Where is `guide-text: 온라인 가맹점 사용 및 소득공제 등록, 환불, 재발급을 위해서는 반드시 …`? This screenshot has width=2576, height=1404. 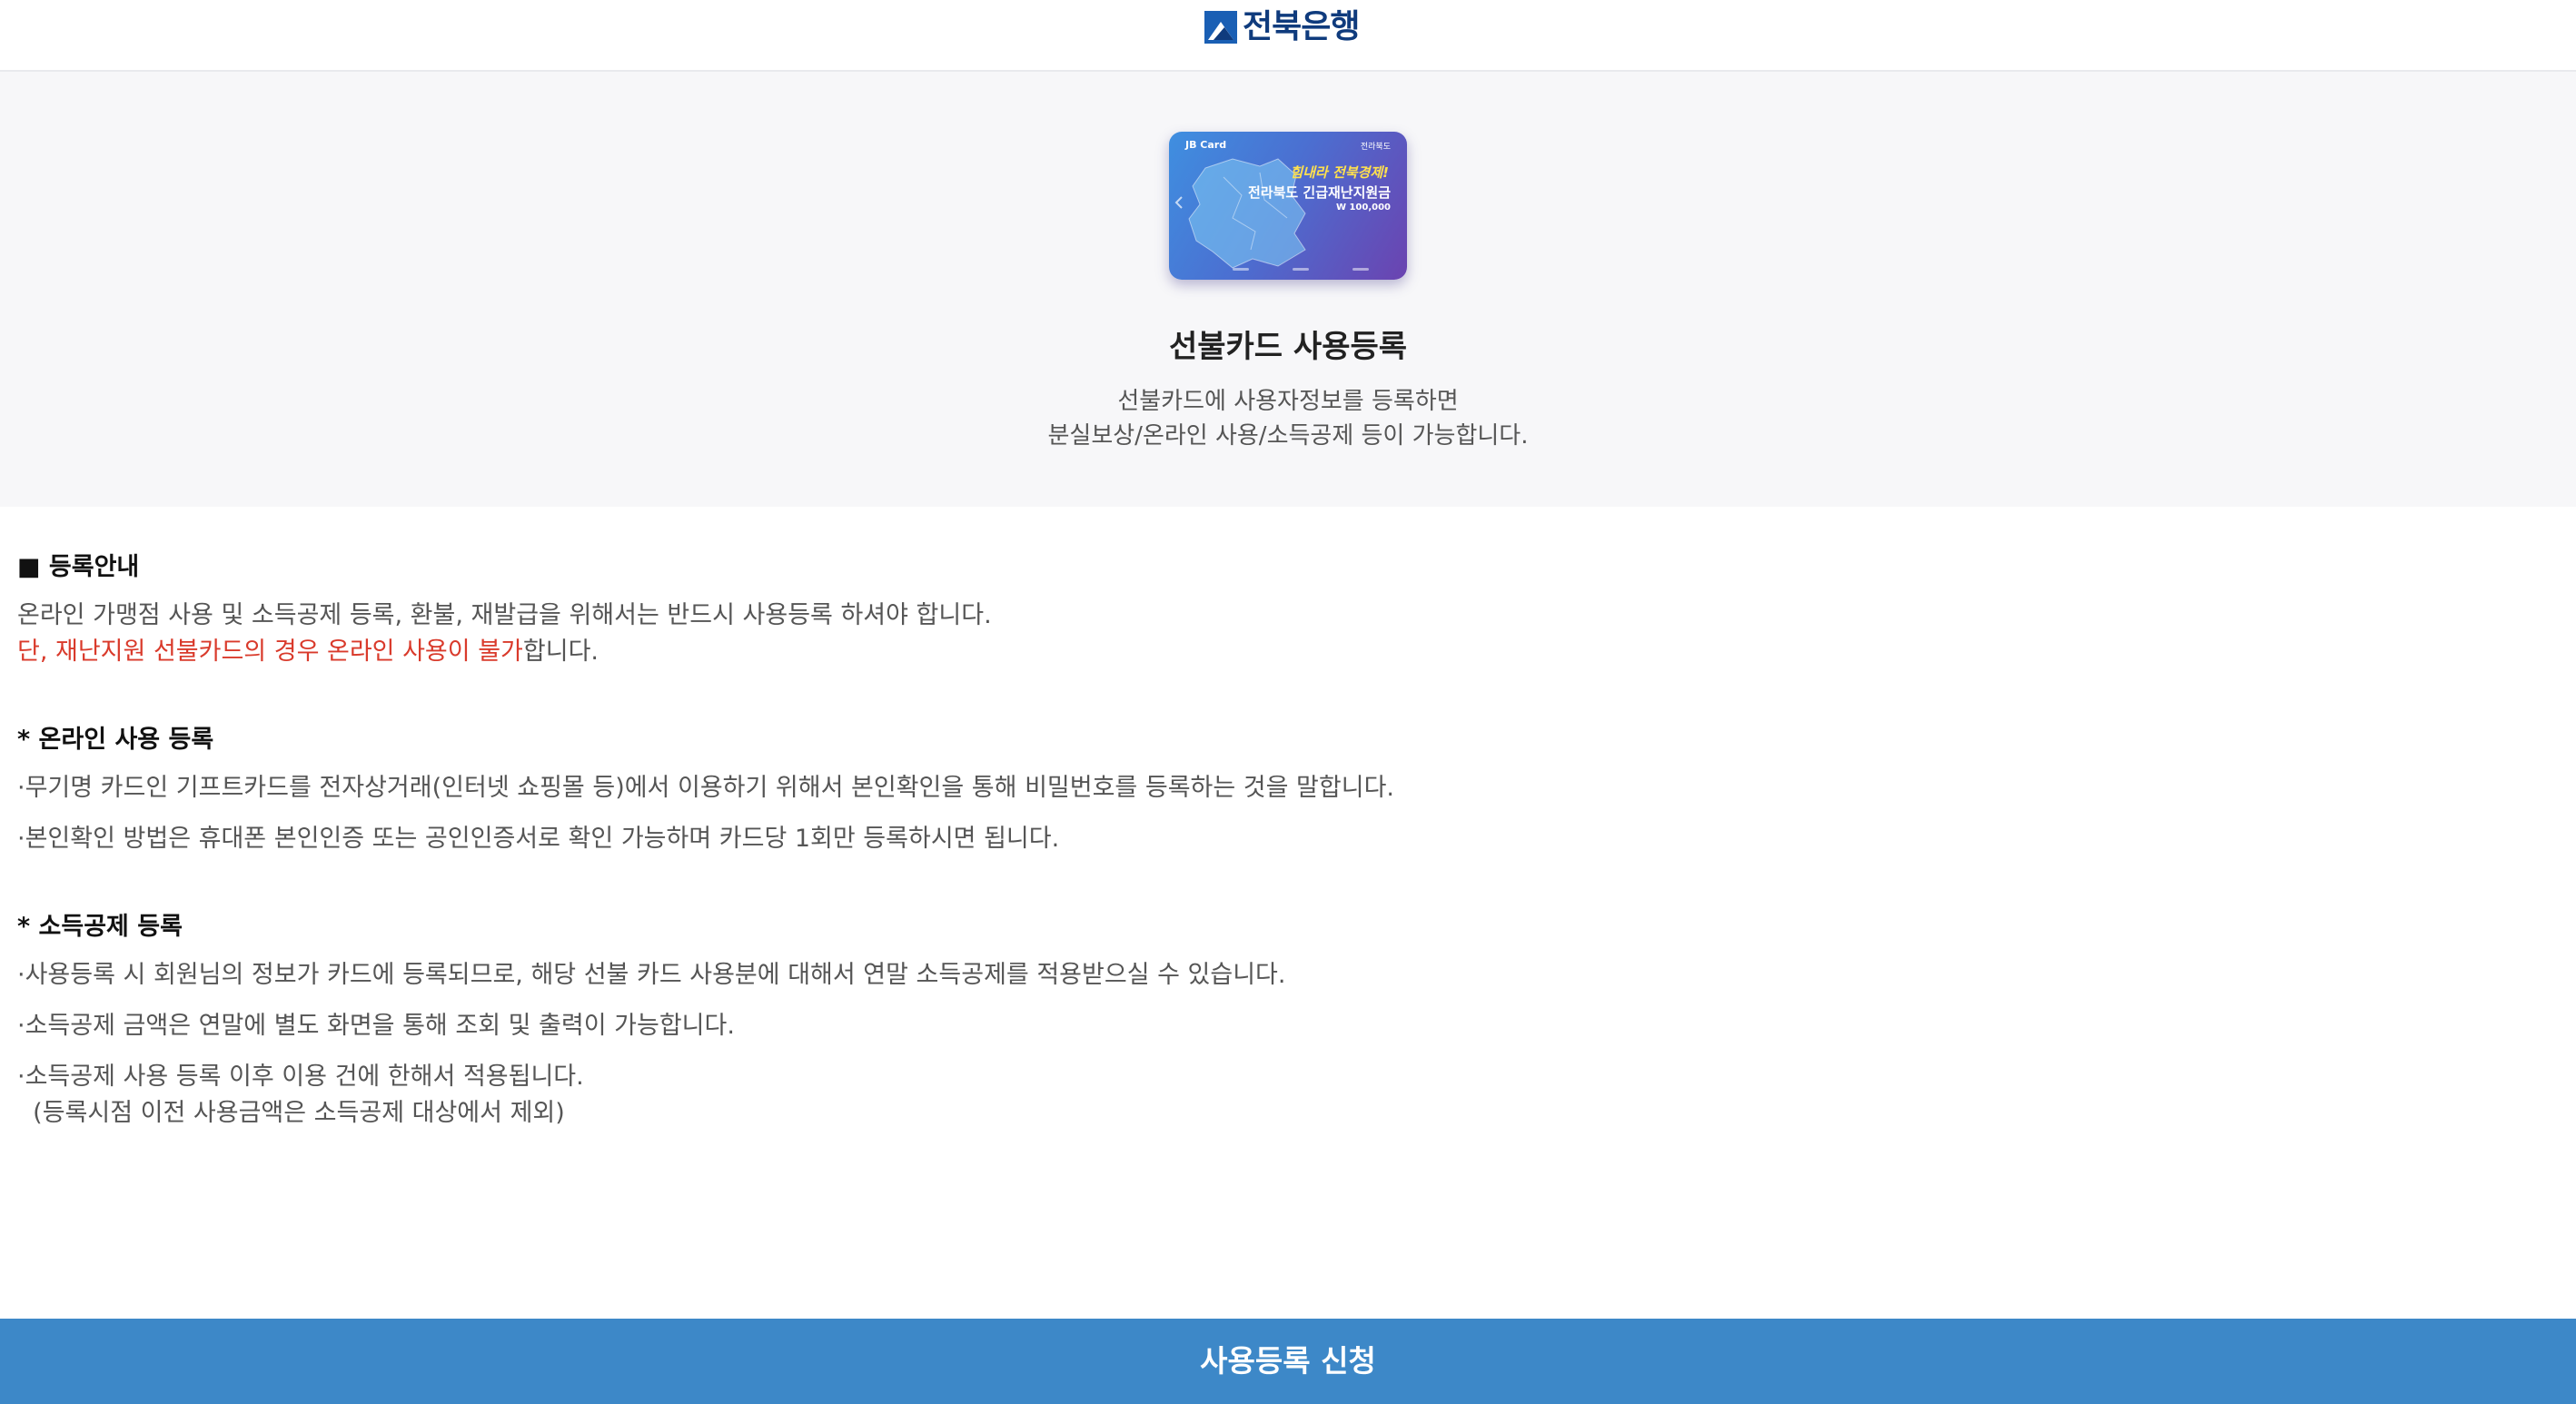 guide-text: 온라인 가맹점 사용 및 소득공제 등록, 환불, 재발급을 위해서는 반드시 … is located at coordinates (504, 615).